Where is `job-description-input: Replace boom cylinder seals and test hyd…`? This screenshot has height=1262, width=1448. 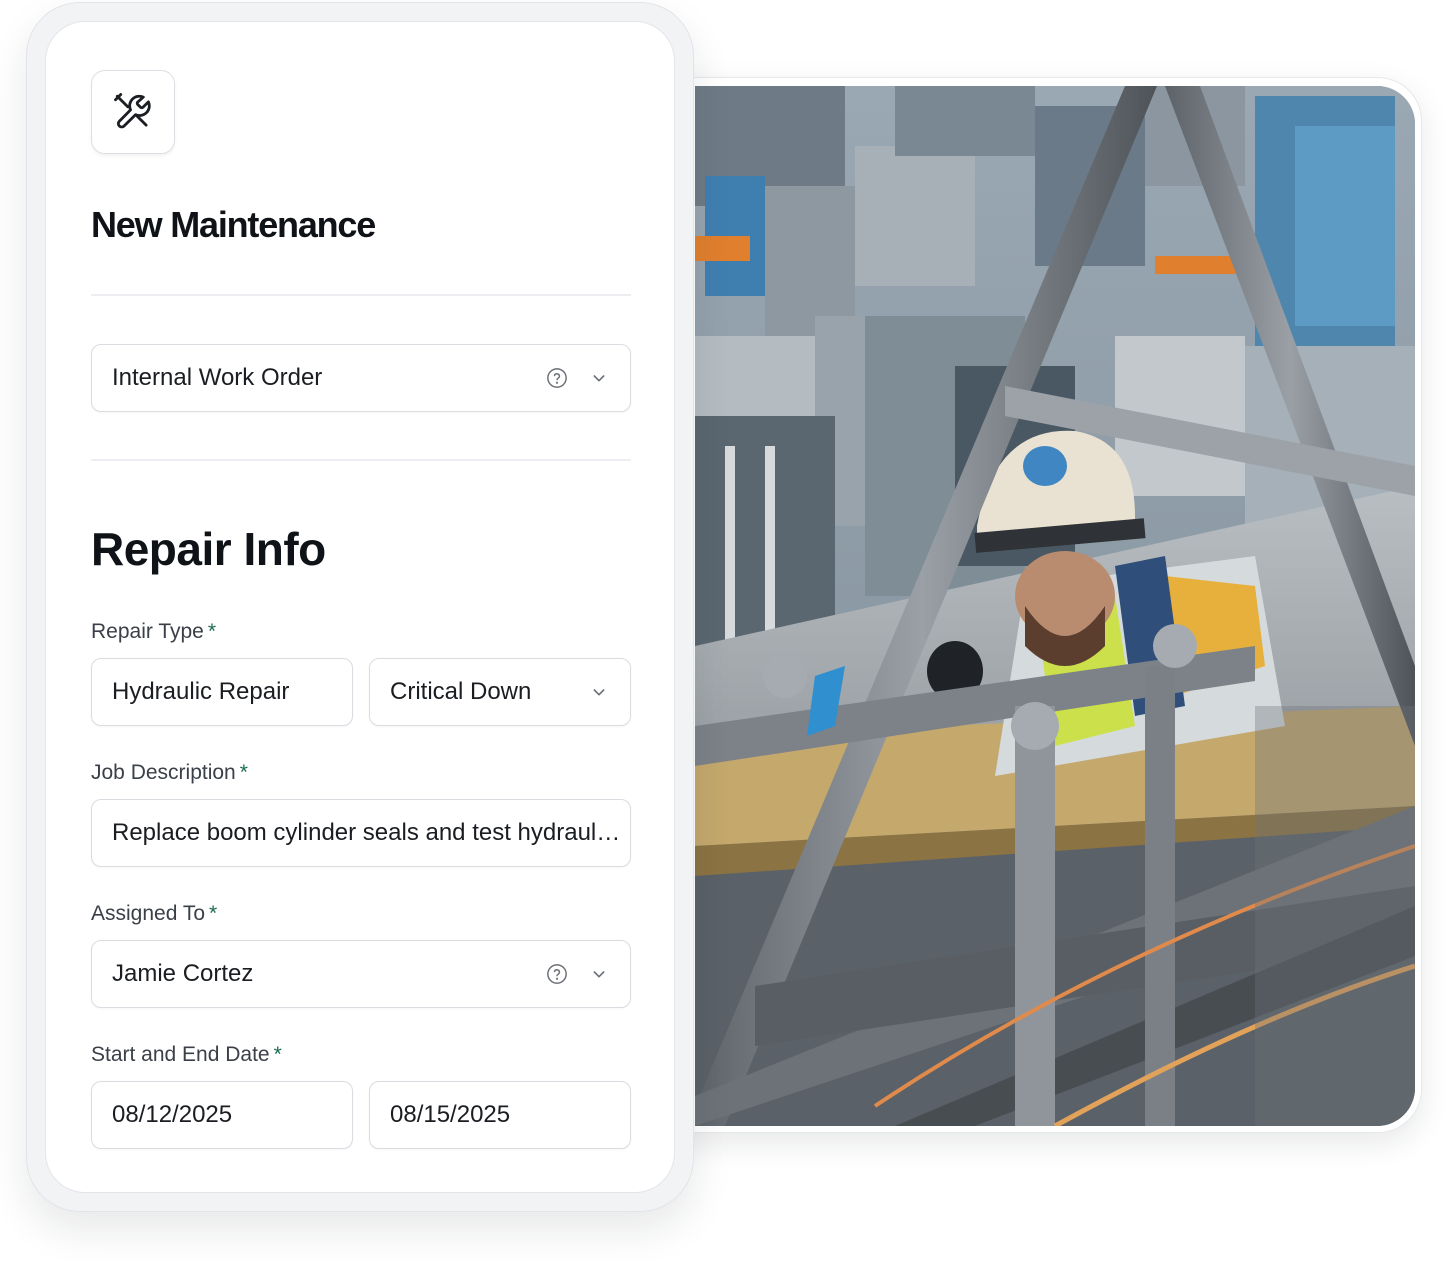
job-description-input: Replace boom cylinder seals and test hyd… is located at coordinates (361, 833).